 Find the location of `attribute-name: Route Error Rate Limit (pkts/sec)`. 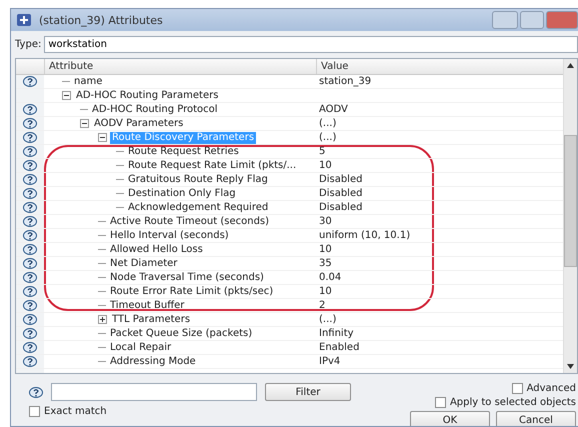

attribute-name: Route Error Rate Limit (pkts/sec) is located at coordinates (192, 292).